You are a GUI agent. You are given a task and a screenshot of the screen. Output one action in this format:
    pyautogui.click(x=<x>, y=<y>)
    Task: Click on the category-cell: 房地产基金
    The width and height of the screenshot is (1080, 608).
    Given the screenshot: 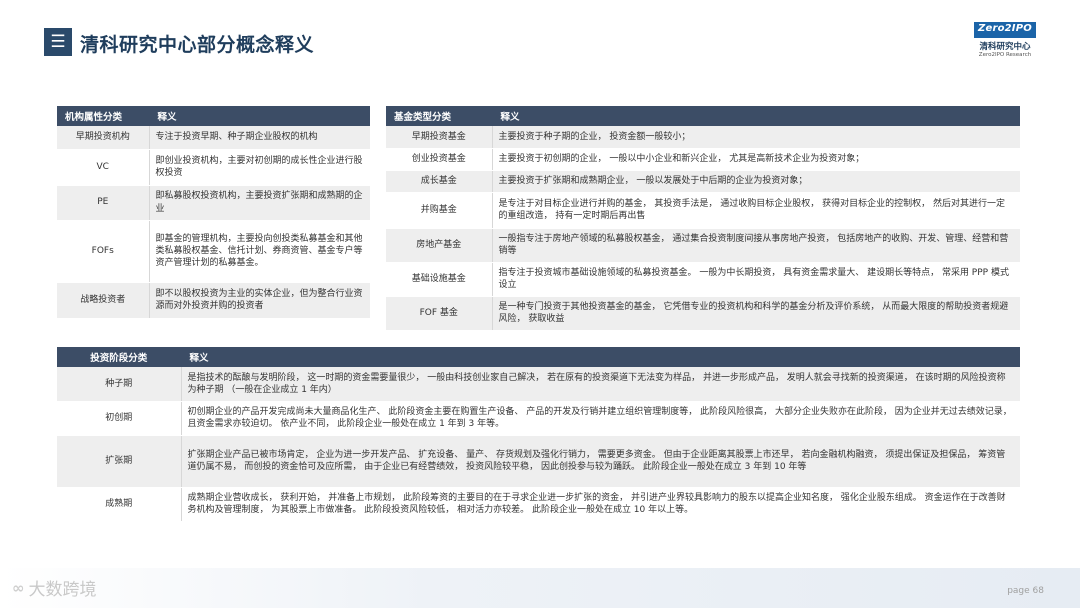 What is the action you would take?
    pyautogui.click(x=439, y=245)
    